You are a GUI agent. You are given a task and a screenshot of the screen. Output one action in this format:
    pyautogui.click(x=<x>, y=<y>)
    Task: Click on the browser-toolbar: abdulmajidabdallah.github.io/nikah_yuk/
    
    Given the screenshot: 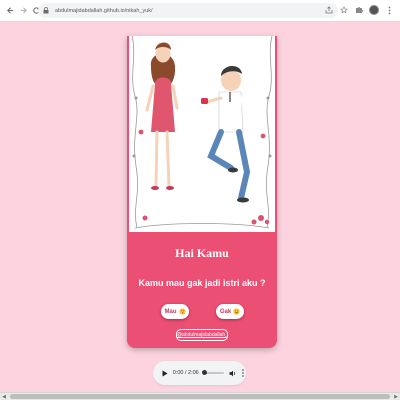 What is the action you would take?
    pyautogui.click(x=200, y=11)
    